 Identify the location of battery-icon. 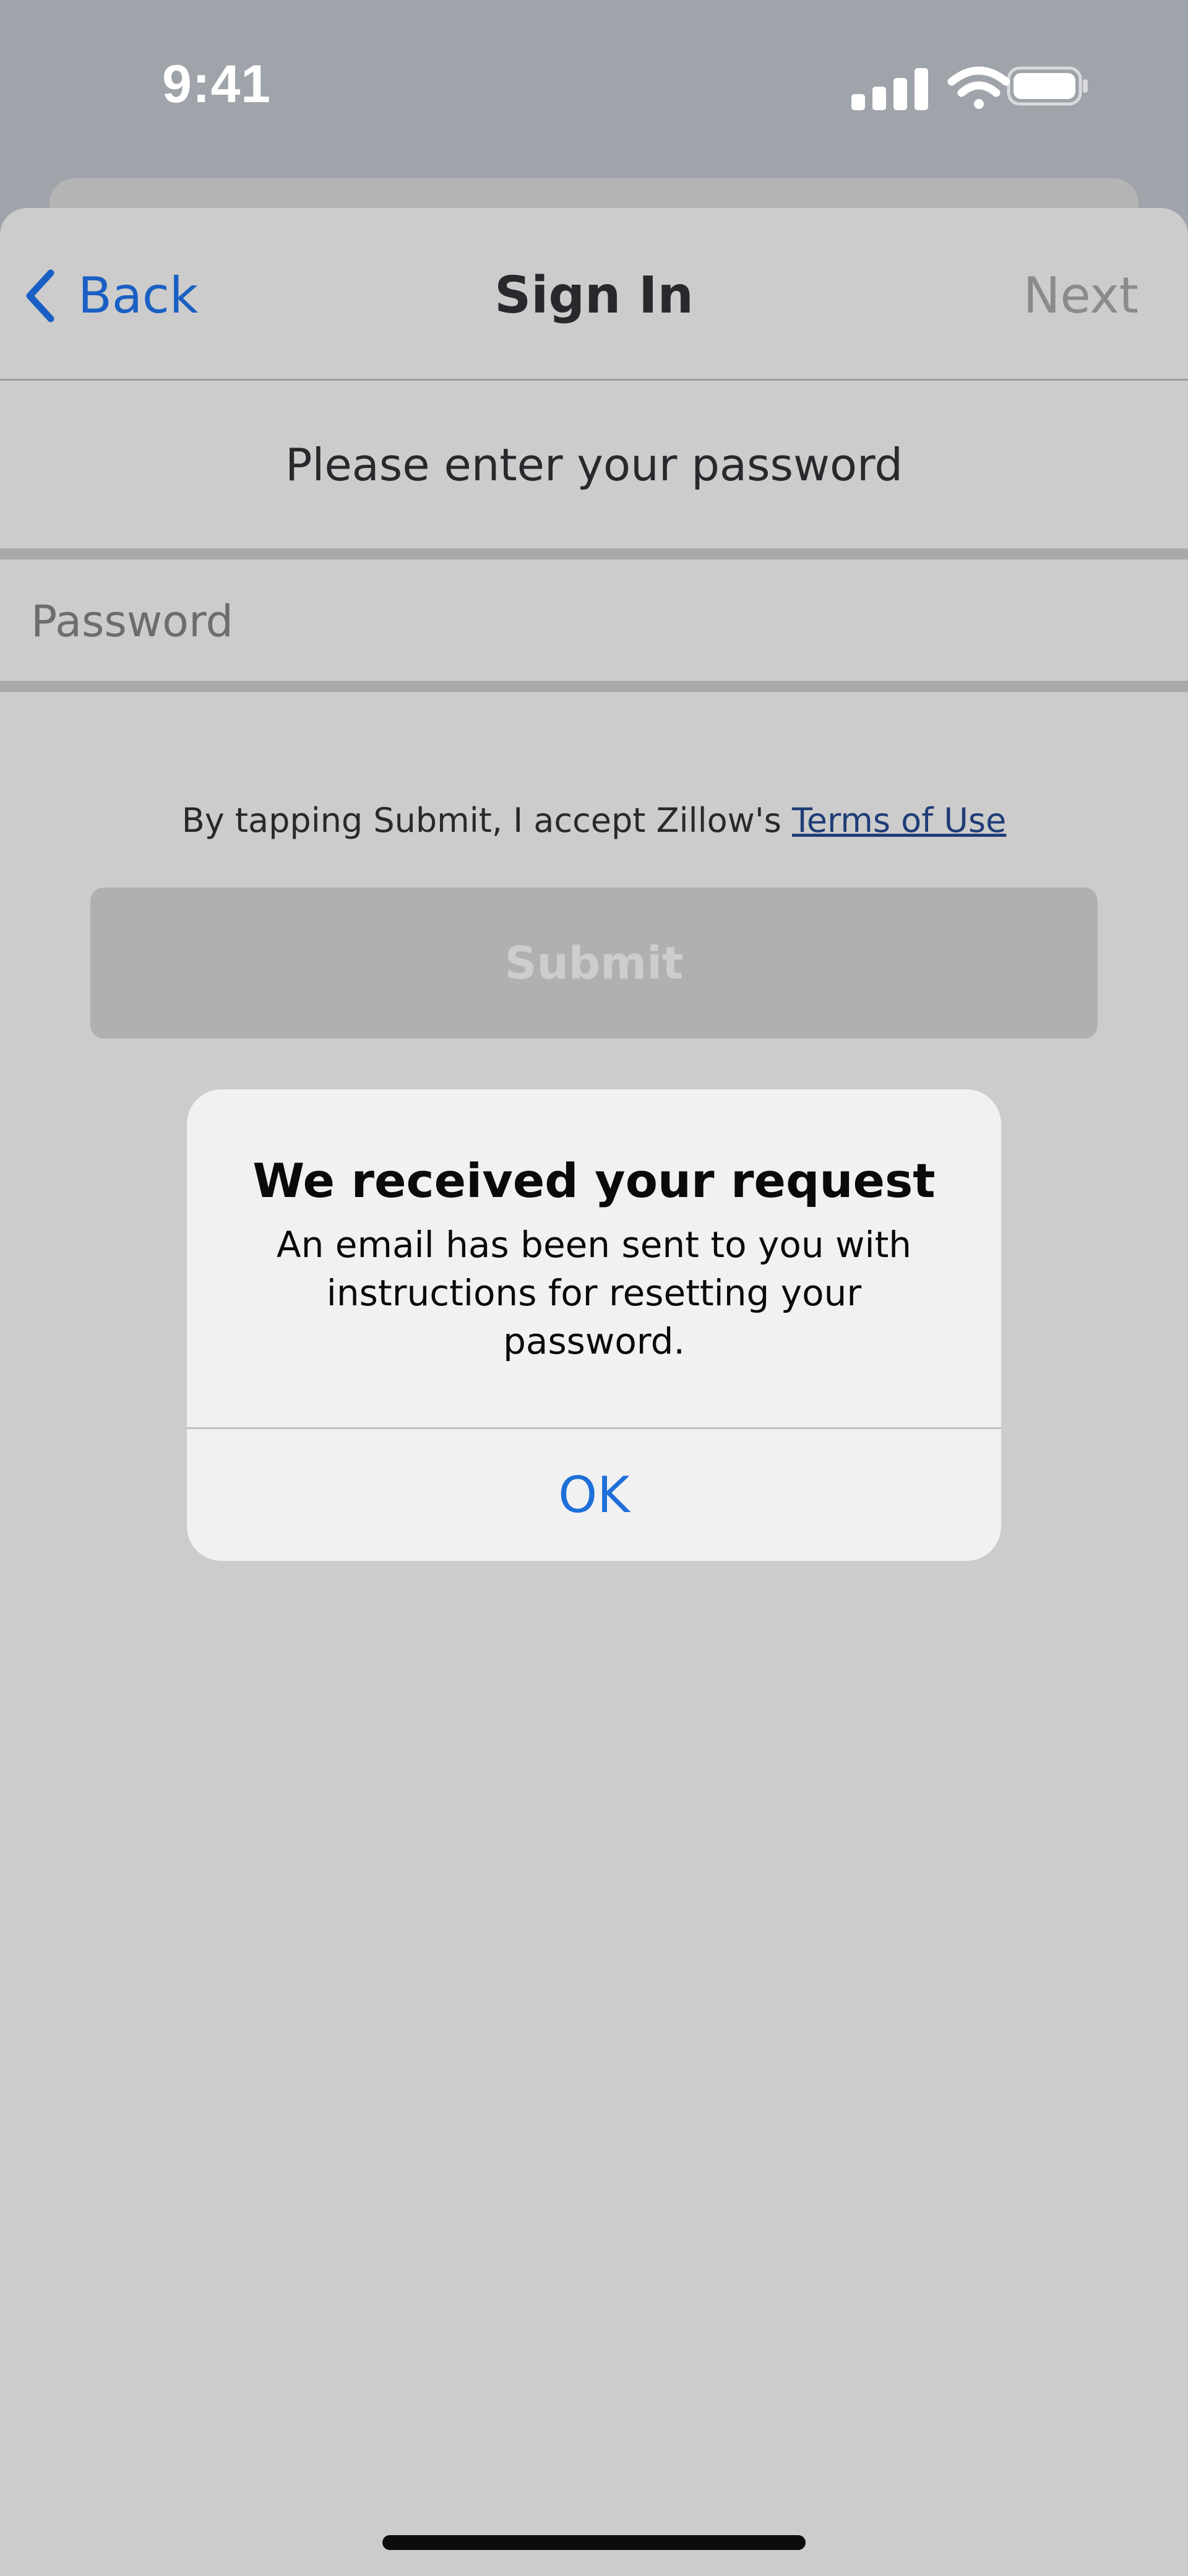
(1047, 86).